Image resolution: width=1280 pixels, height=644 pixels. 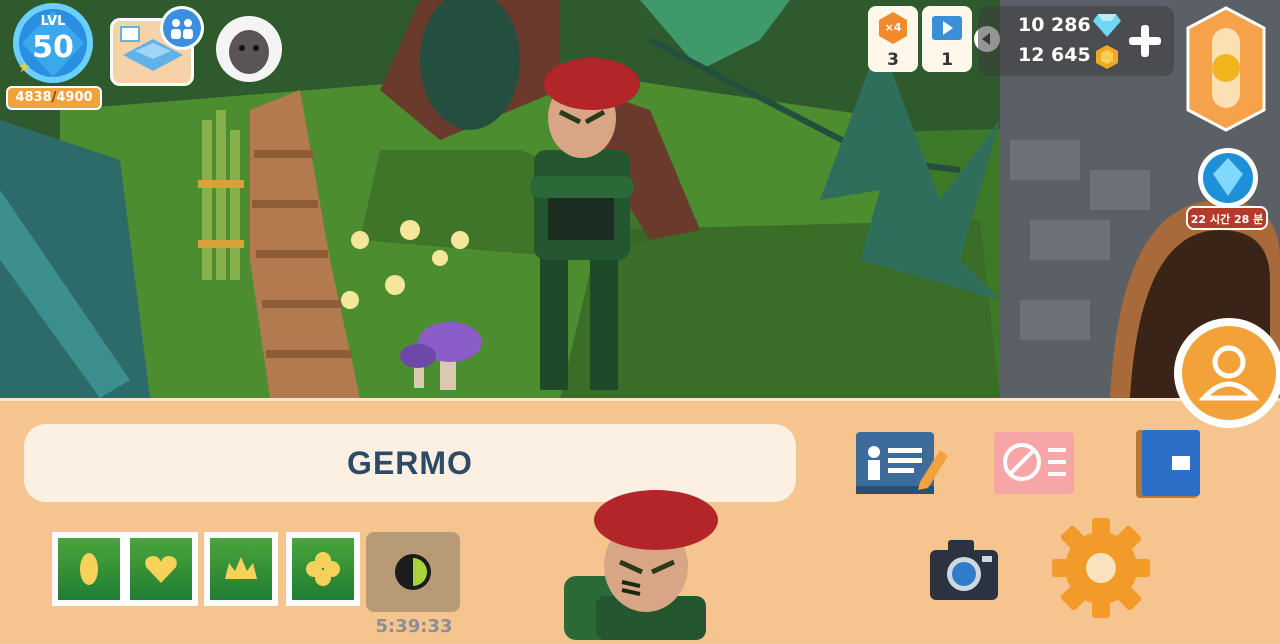 I want to click on level-label: LVL, so click(x=53, y=21).